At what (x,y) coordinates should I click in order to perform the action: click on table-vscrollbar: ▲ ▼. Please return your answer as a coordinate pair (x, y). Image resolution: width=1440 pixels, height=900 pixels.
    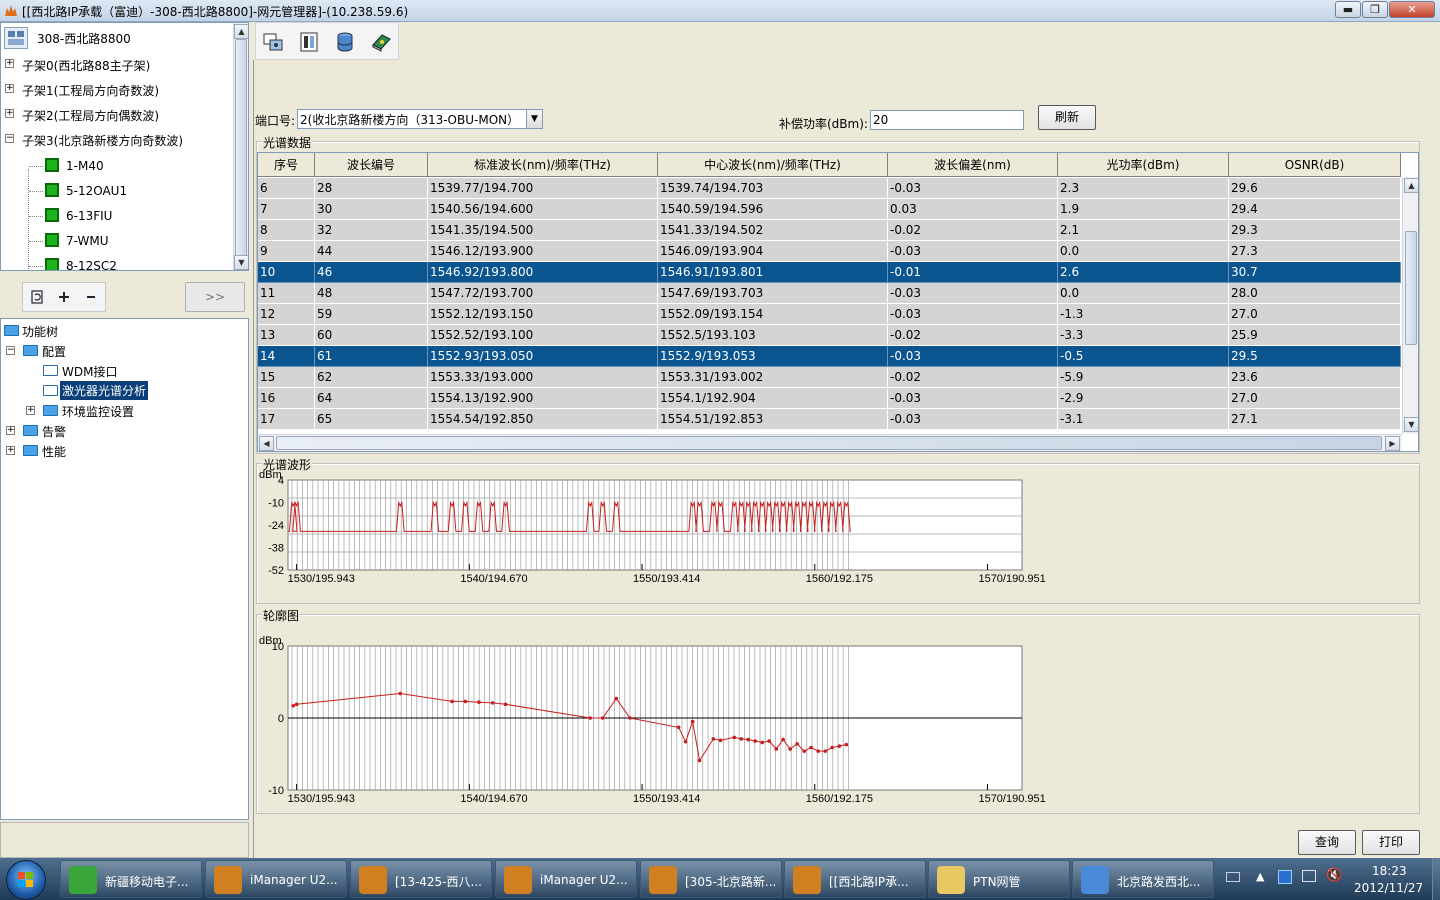
    Looking at the image, I should click on (1410, 305).